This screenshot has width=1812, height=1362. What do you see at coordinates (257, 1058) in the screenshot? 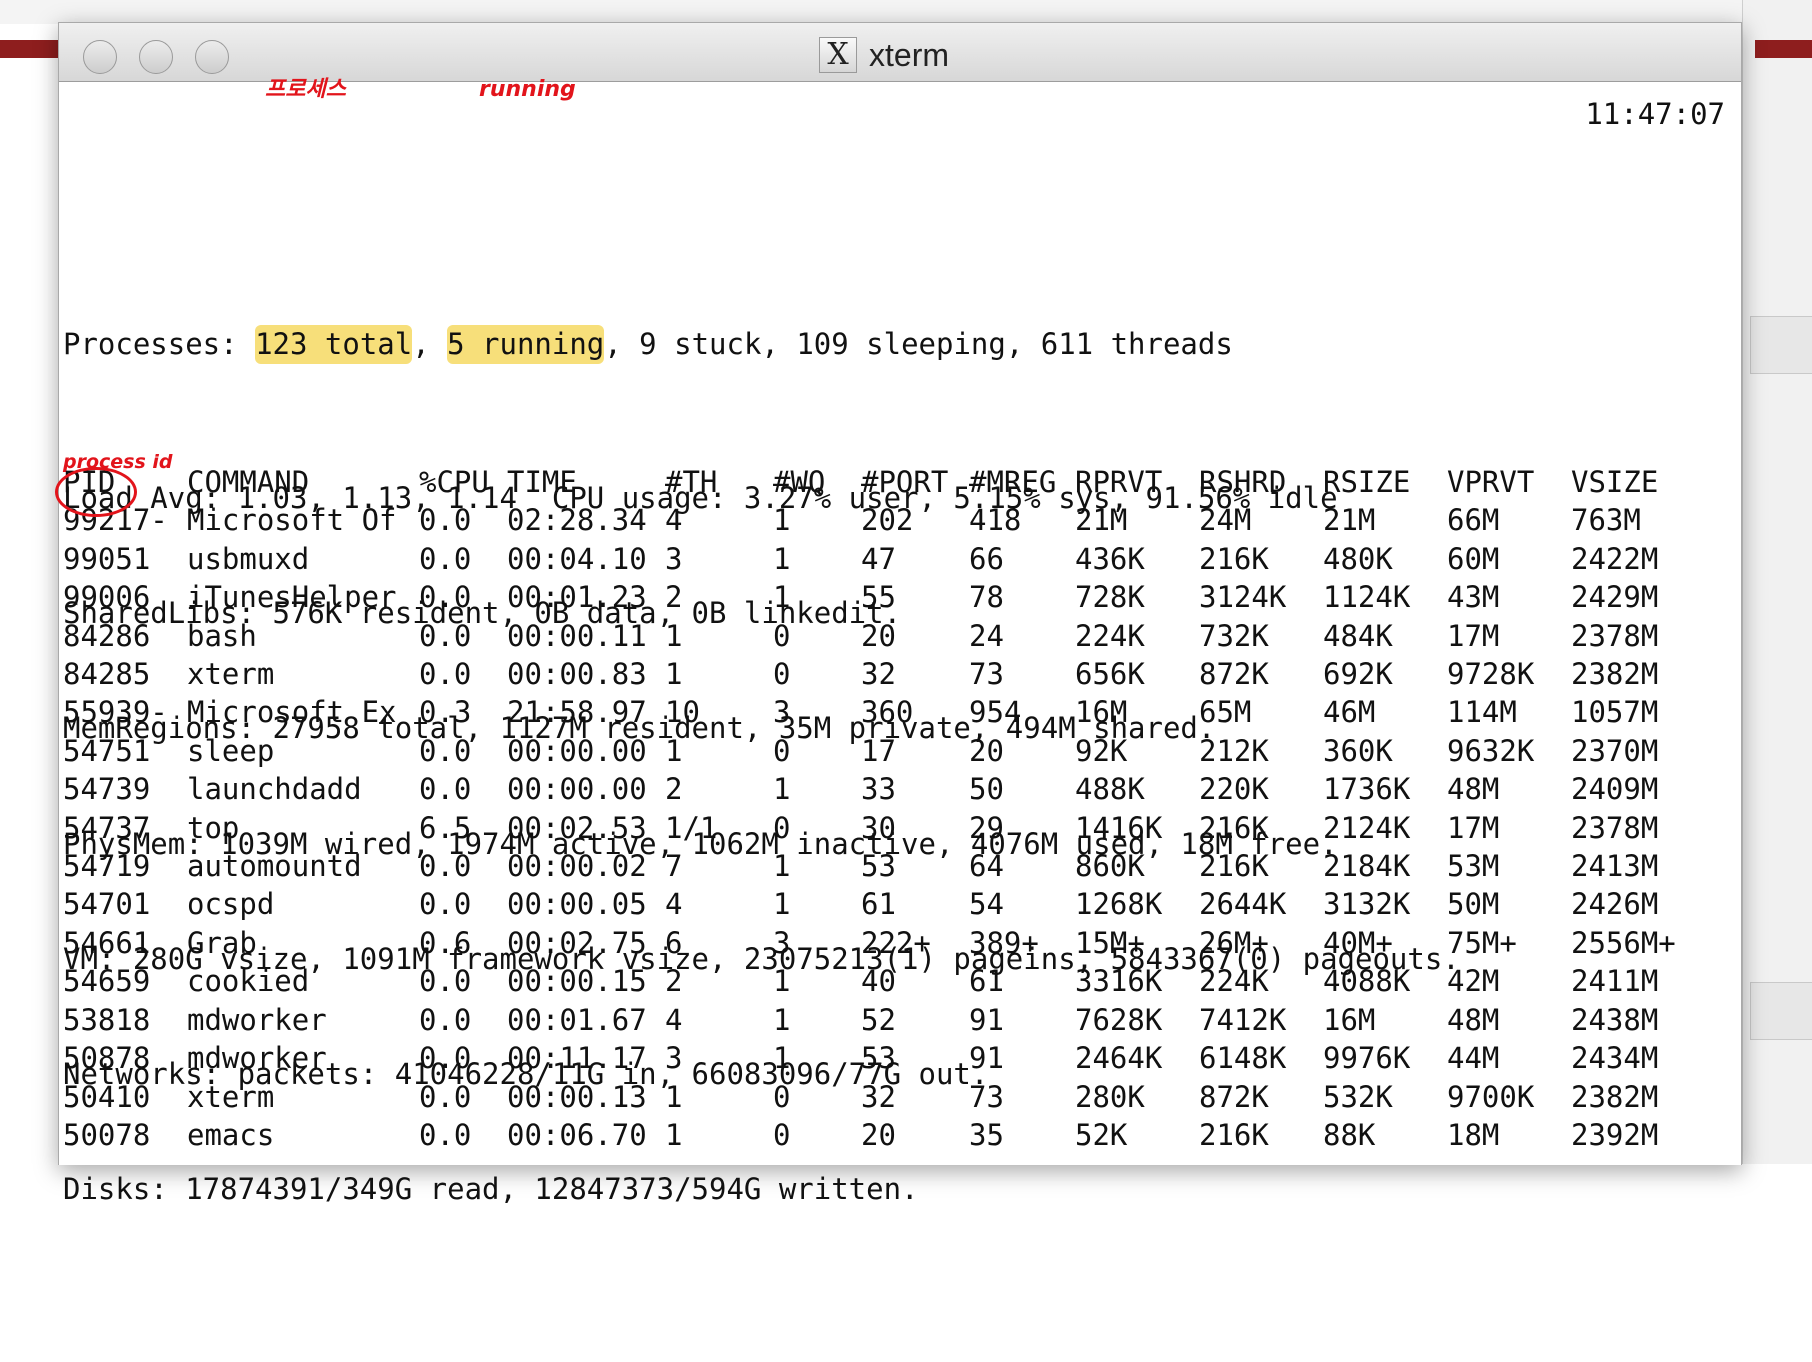
I see `cell-command: mdworker` at bounding box center [257, 1058].